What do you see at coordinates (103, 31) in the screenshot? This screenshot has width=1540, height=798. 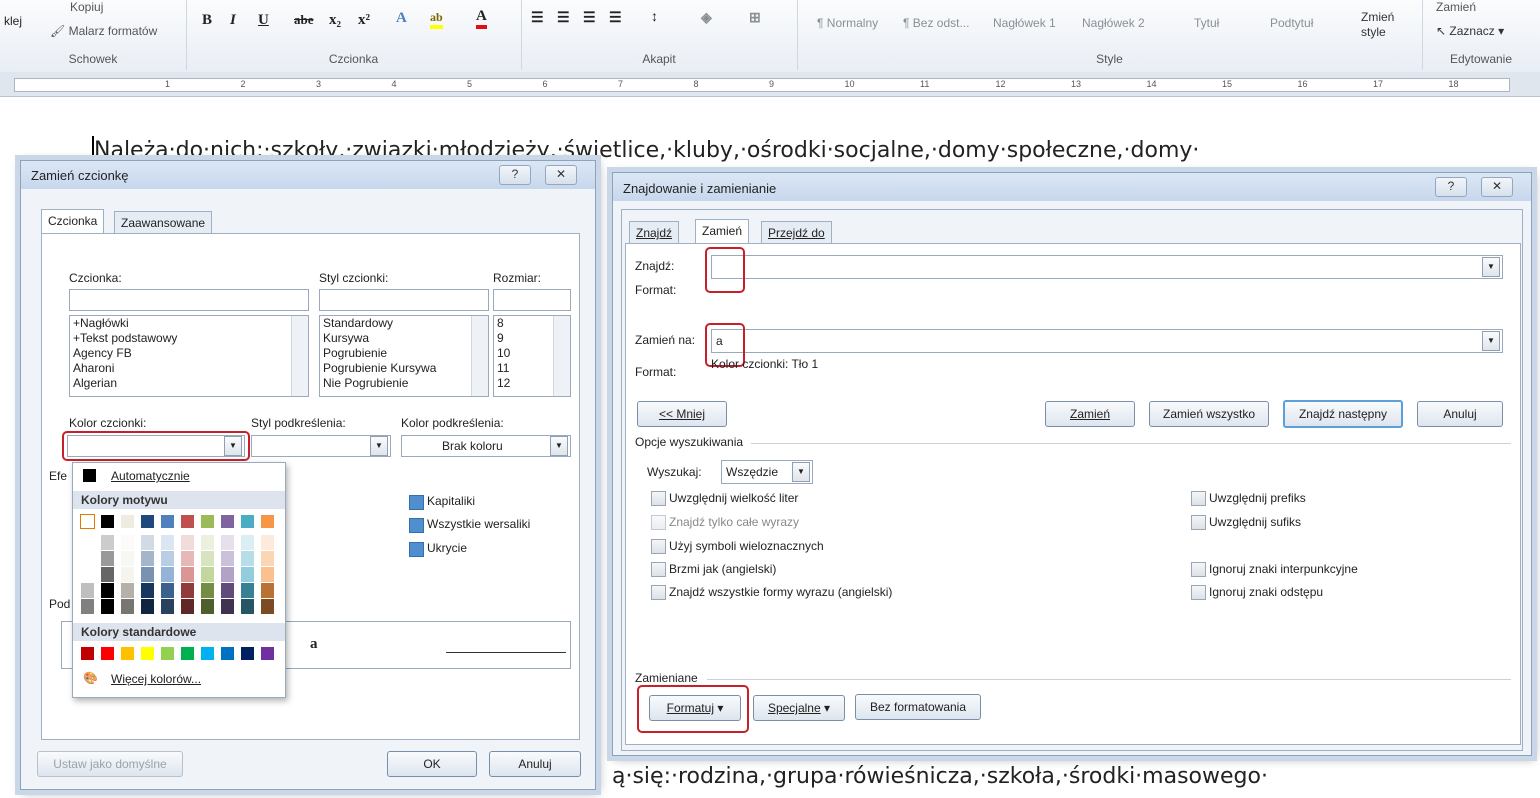 I see `format-painter-button: 🖌 Malarz formatów` at bounding box center [103, 31].